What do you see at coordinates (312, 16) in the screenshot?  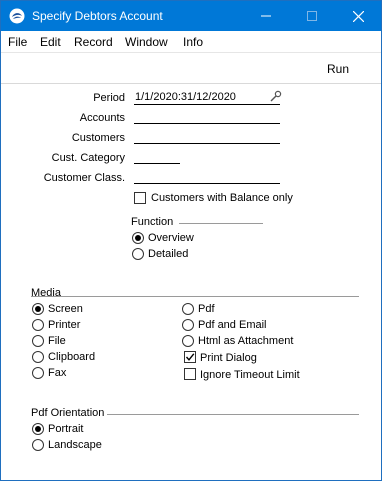 I see `maximize-icon` at bounding box center [312, 16].